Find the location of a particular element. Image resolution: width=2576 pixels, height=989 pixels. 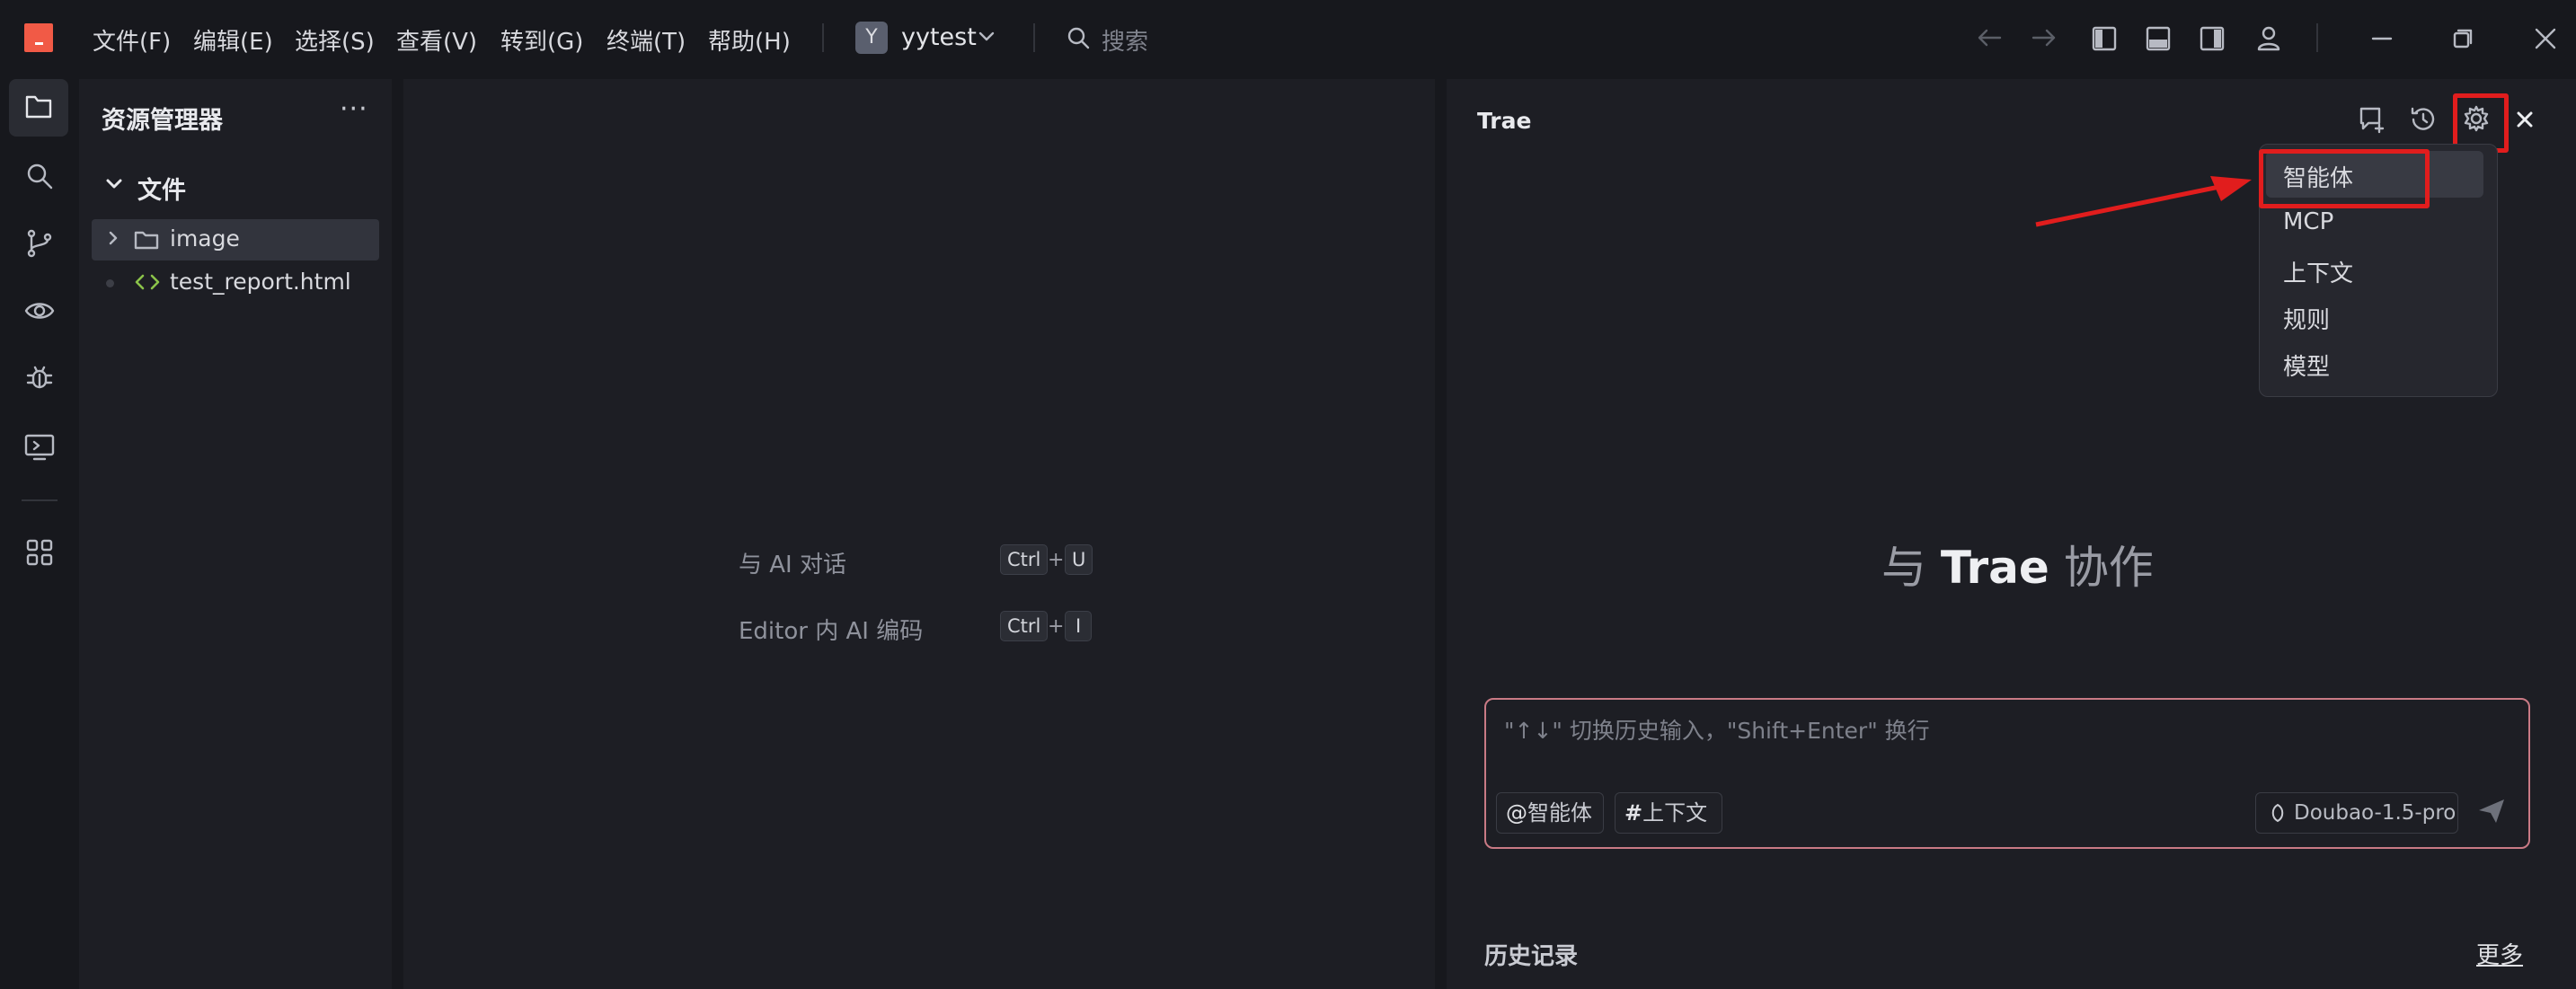

workspace-avatar: Y is located at coordinates (871, 38).